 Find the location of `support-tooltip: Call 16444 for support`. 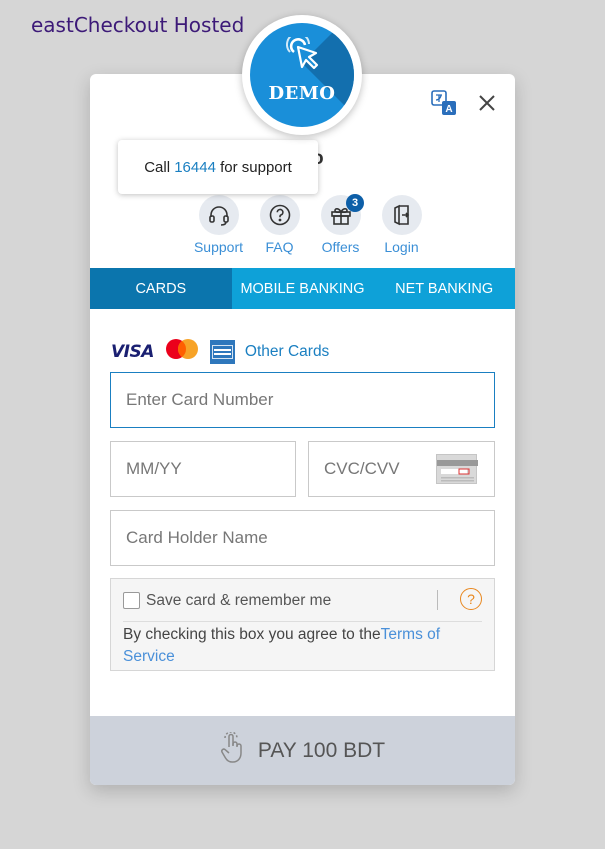

support-tooltip: Call 16444 for support is located at coordinates (218, 167).